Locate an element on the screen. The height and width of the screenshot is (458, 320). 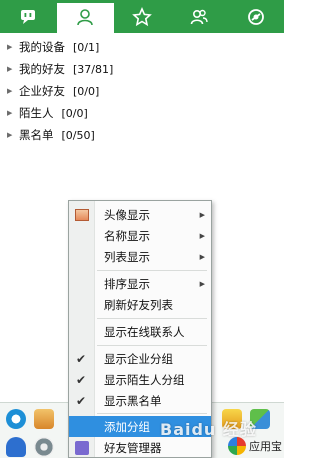
gear-icon is located at coordinates (44, 447).